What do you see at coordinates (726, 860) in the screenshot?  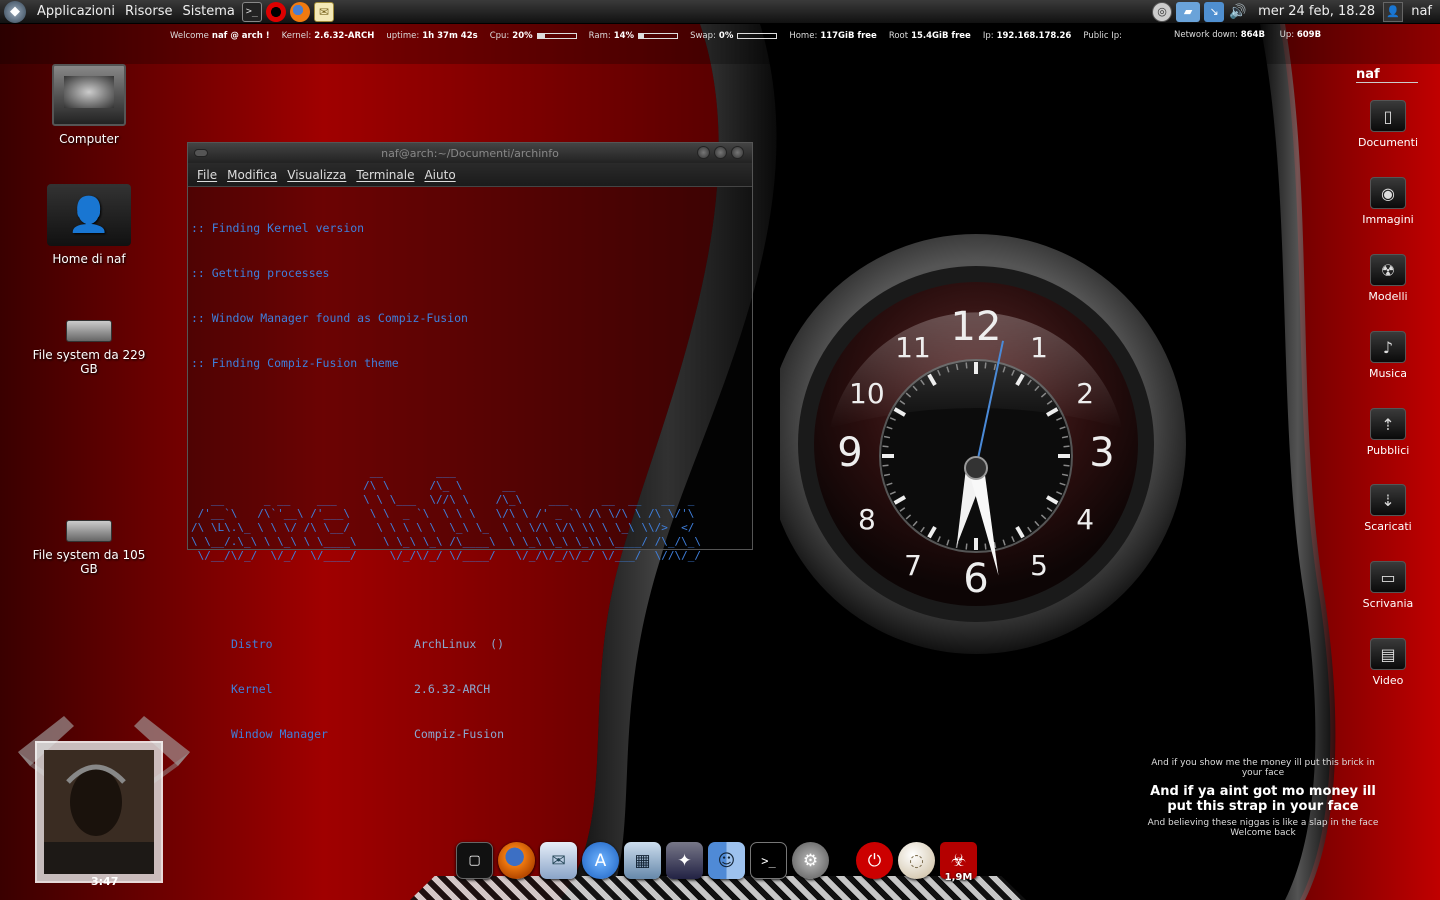 I see `finder-icon: ☺` at bounding box center [726, 860].